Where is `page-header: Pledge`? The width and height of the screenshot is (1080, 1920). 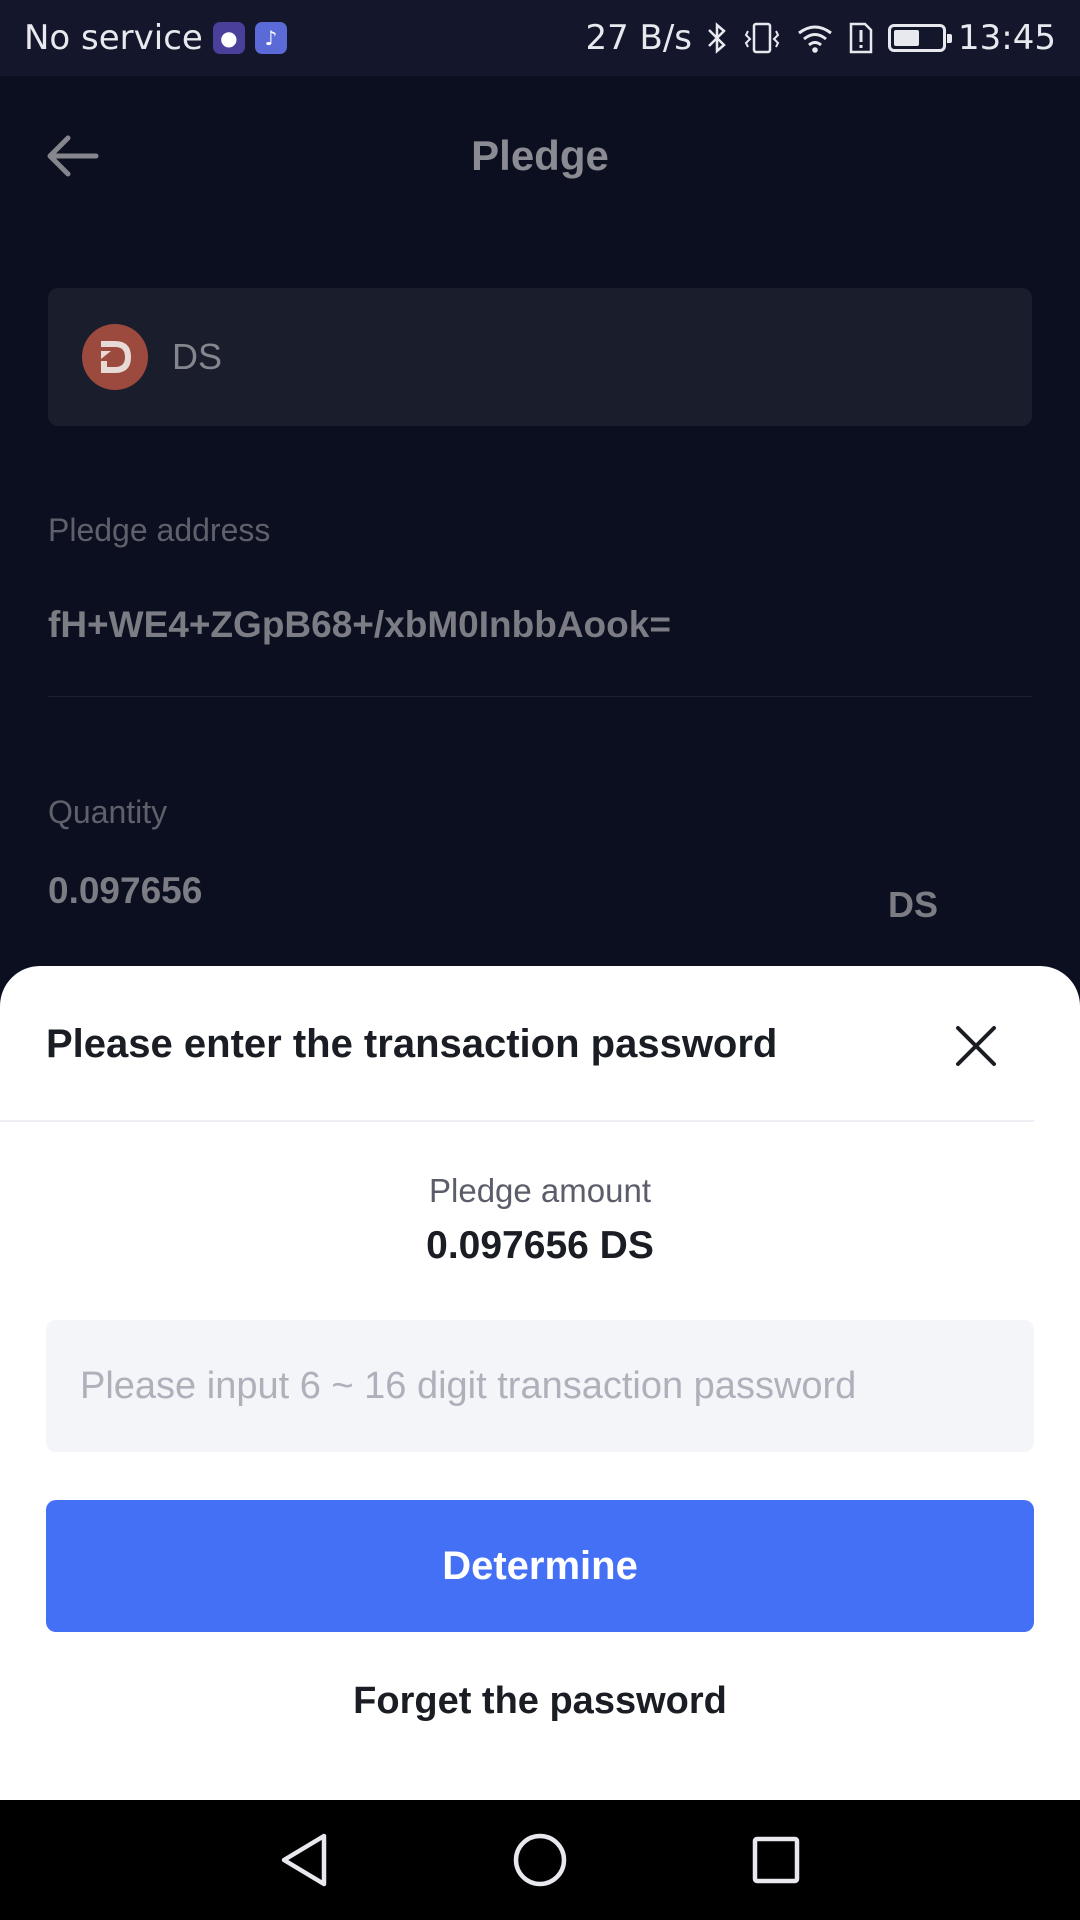
page-header: Pledge is located at coordinates (540, 156).